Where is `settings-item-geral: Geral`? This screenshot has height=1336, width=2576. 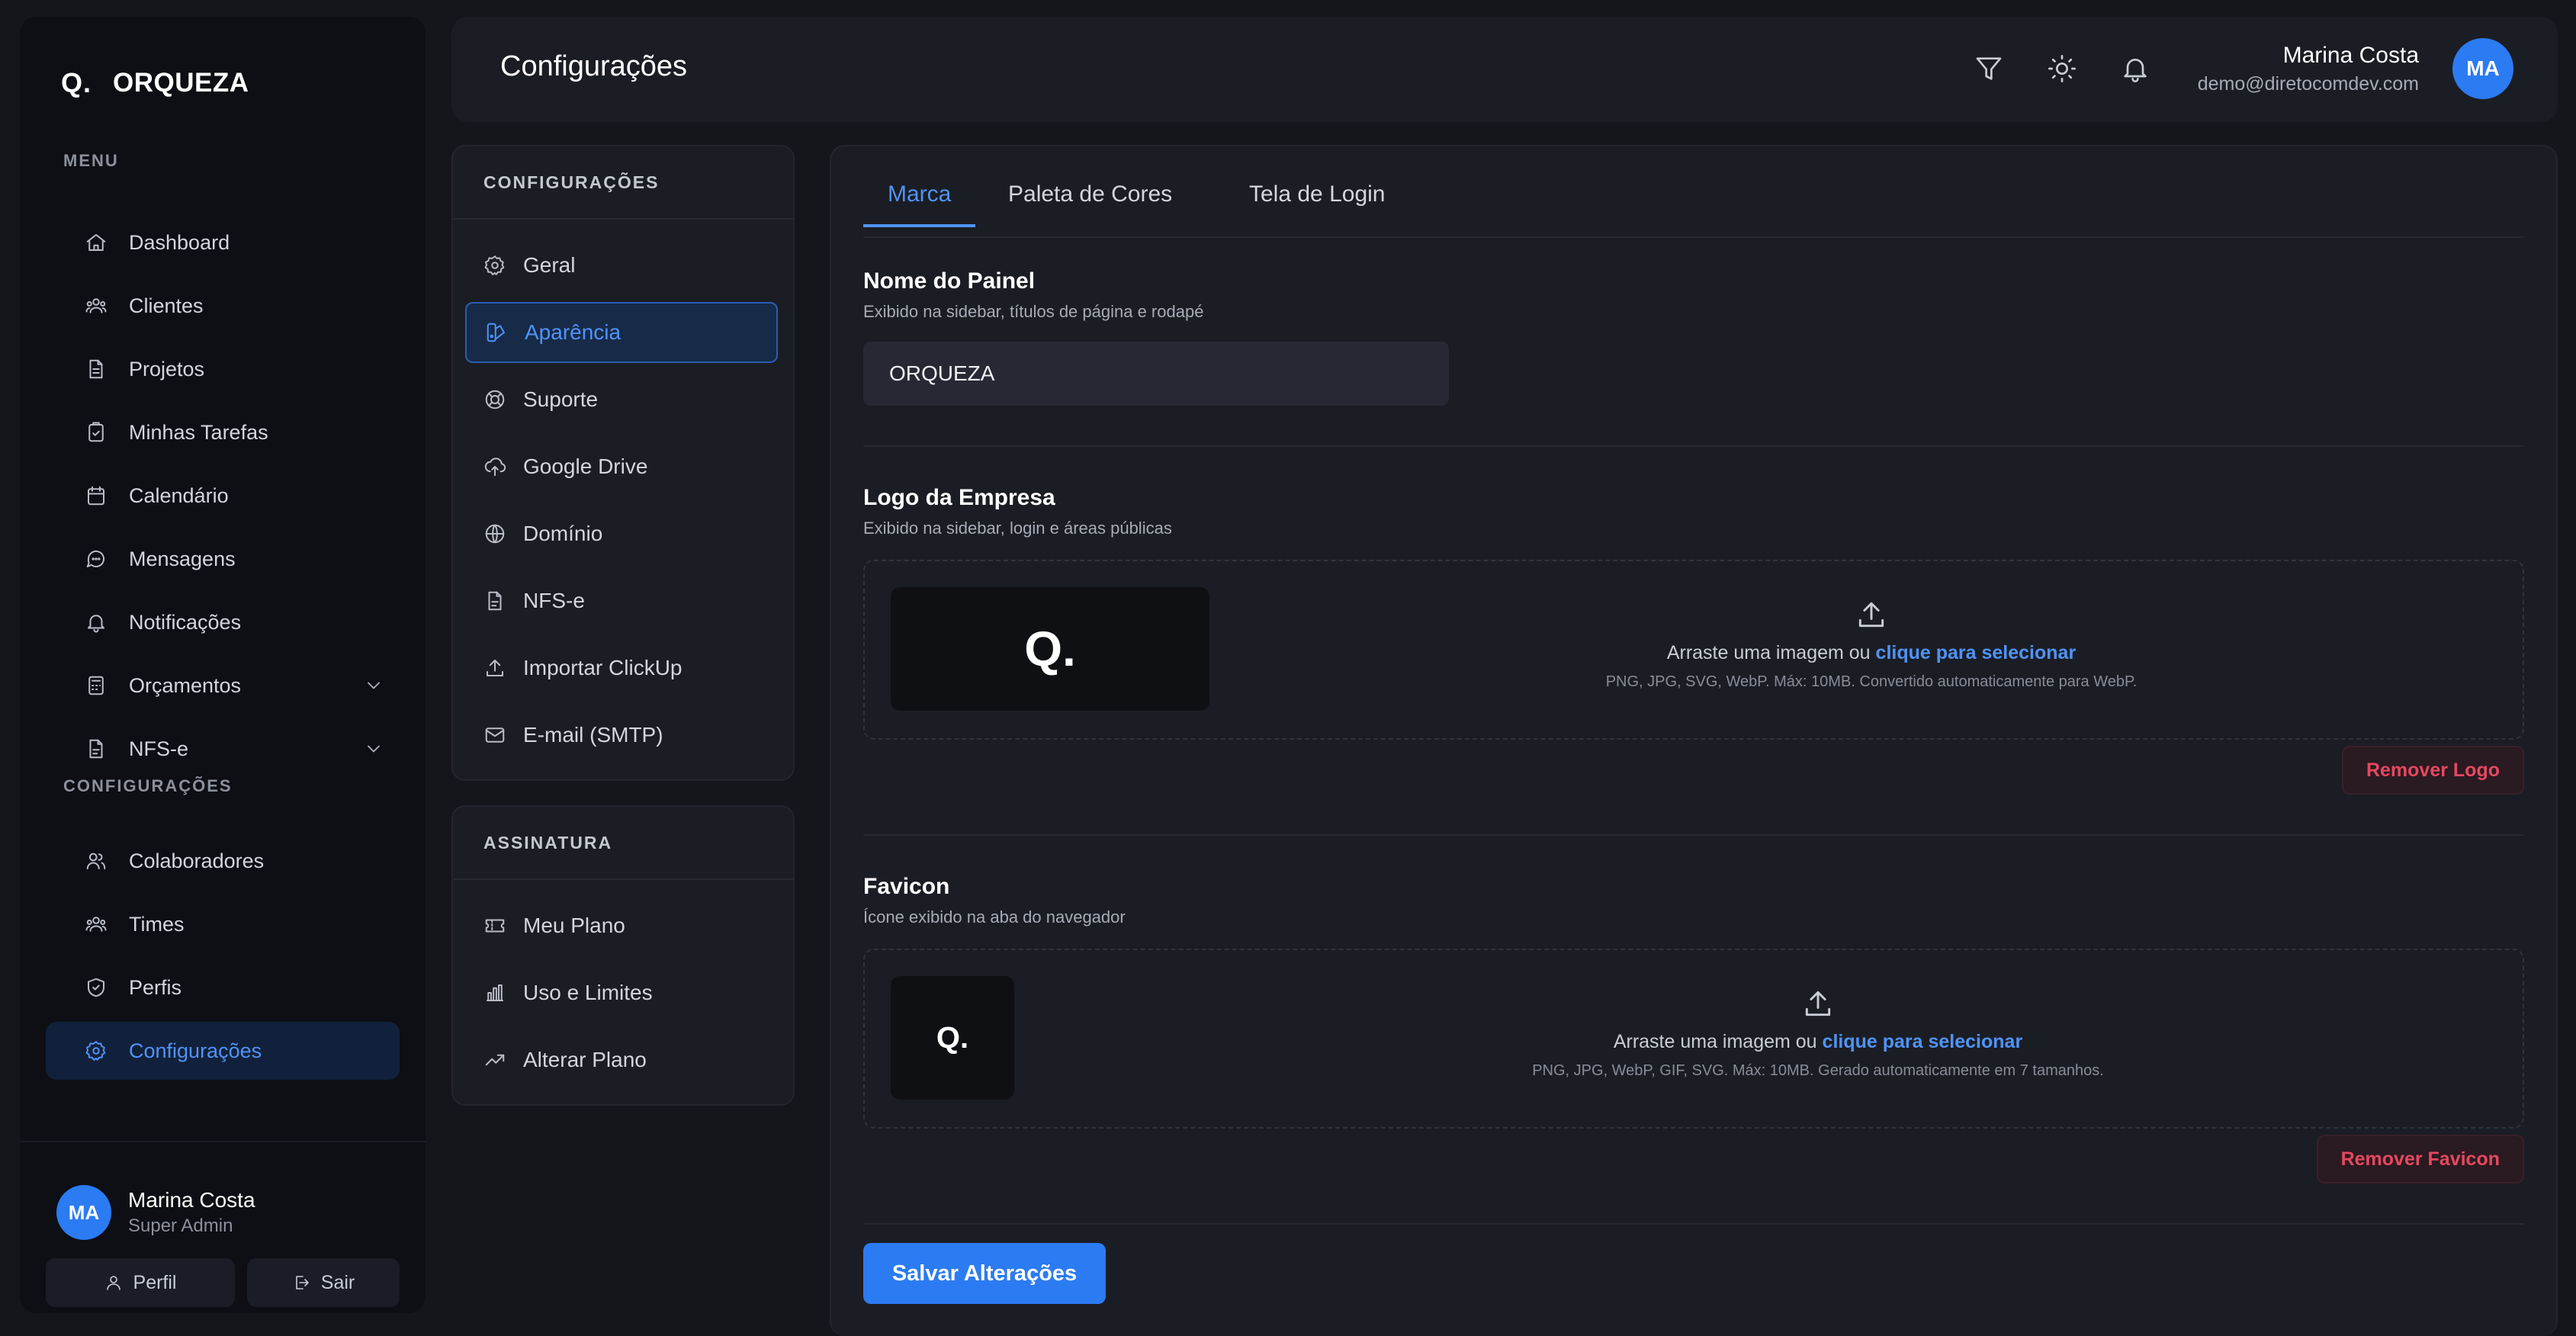 settings-item-geral: Geral is located at coordinates (621, 265).